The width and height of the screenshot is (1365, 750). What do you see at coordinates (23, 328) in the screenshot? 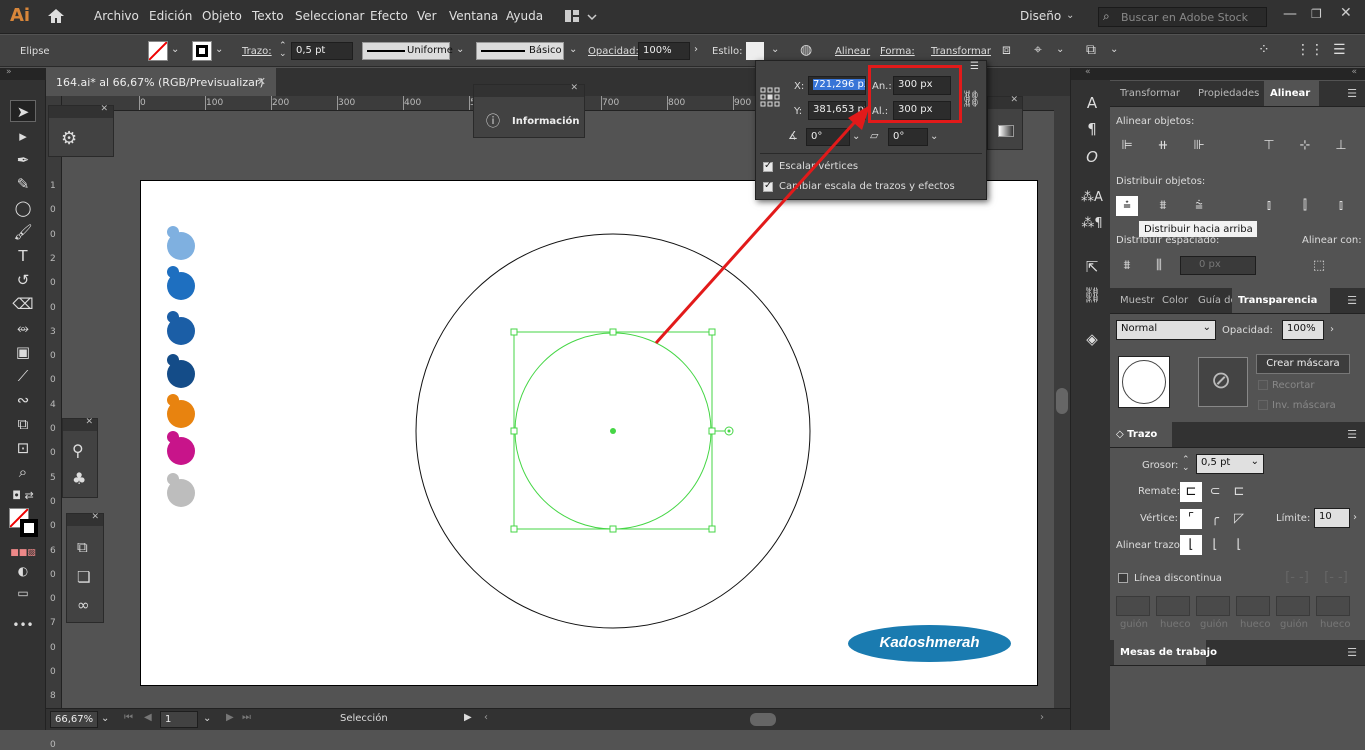
I see `width-tool-icon: ⥈` at bounding box center [23, 328].